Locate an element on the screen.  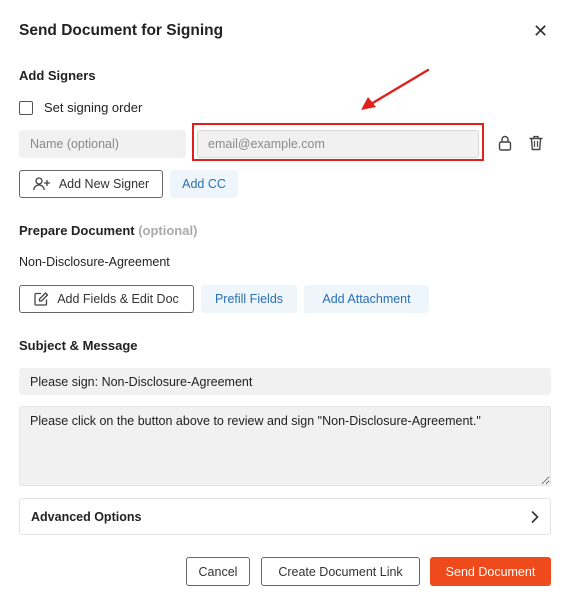
document-name: Non-Disclosure-Agreement is located at coordinates (94, 262).